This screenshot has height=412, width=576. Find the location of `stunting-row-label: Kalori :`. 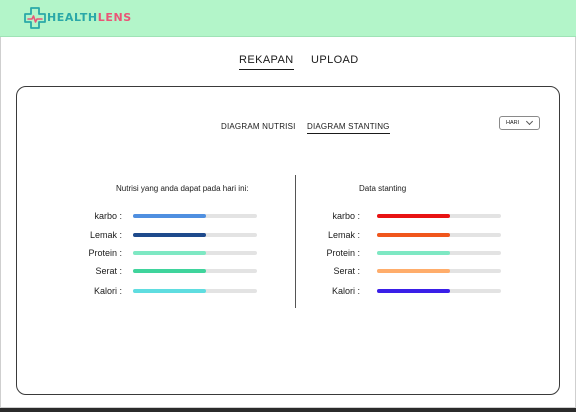

stunting-row-label: Kalori : is located at coordinates (345, 291).